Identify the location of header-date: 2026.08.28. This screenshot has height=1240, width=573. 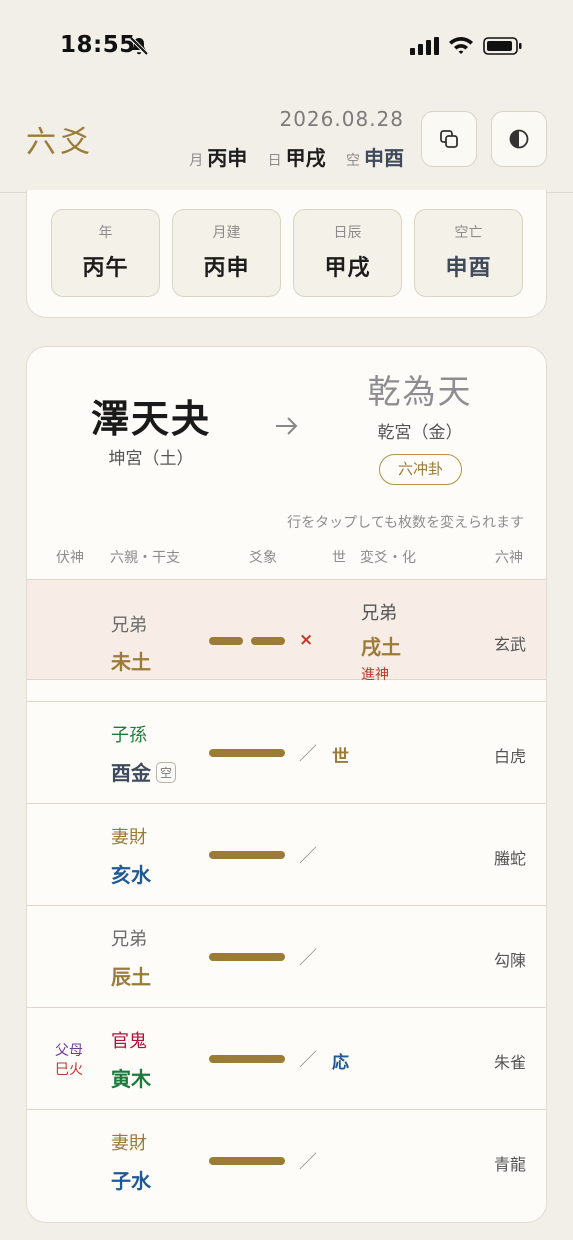
(341, 119).